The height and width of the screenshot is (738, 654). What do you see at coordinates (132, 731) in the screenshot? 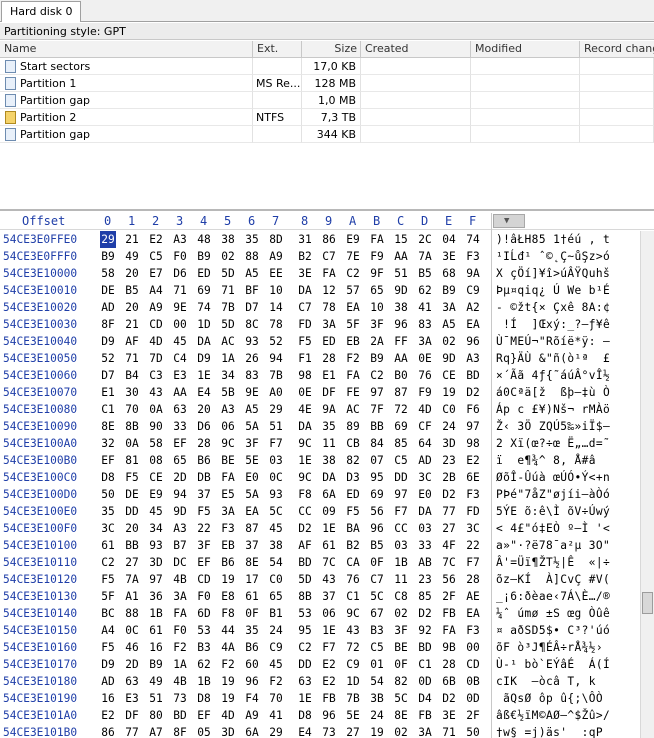
I see `hex-byte: 77` at bounding box center [132, 731].